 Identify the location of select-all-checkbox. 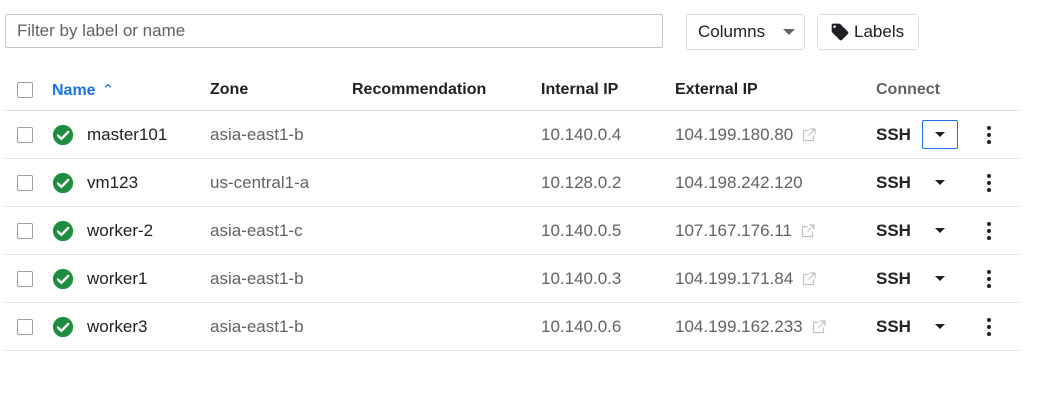
(25, 89).